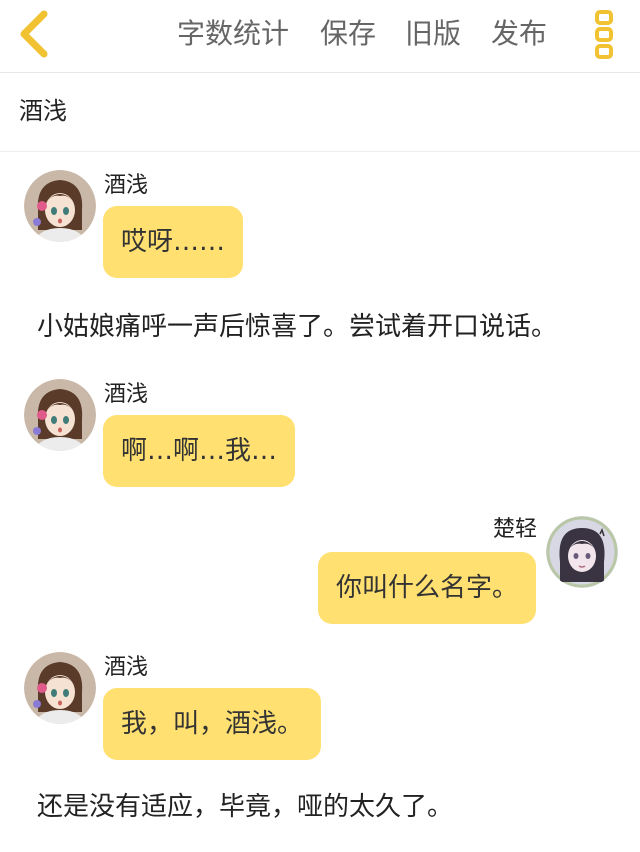 The image size is (640, 852). What do you see at coordinates (514, 529) in the screenshot?
I see `sender-name: 楚轻` at bounding box center [514, 529].